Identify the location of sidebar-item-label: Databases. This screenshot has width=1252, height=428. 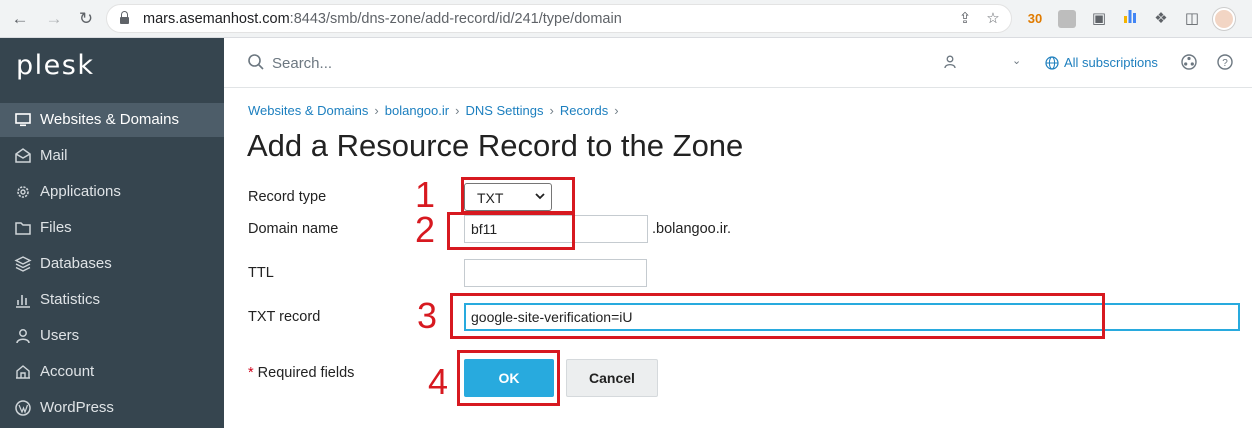
(76, 263).